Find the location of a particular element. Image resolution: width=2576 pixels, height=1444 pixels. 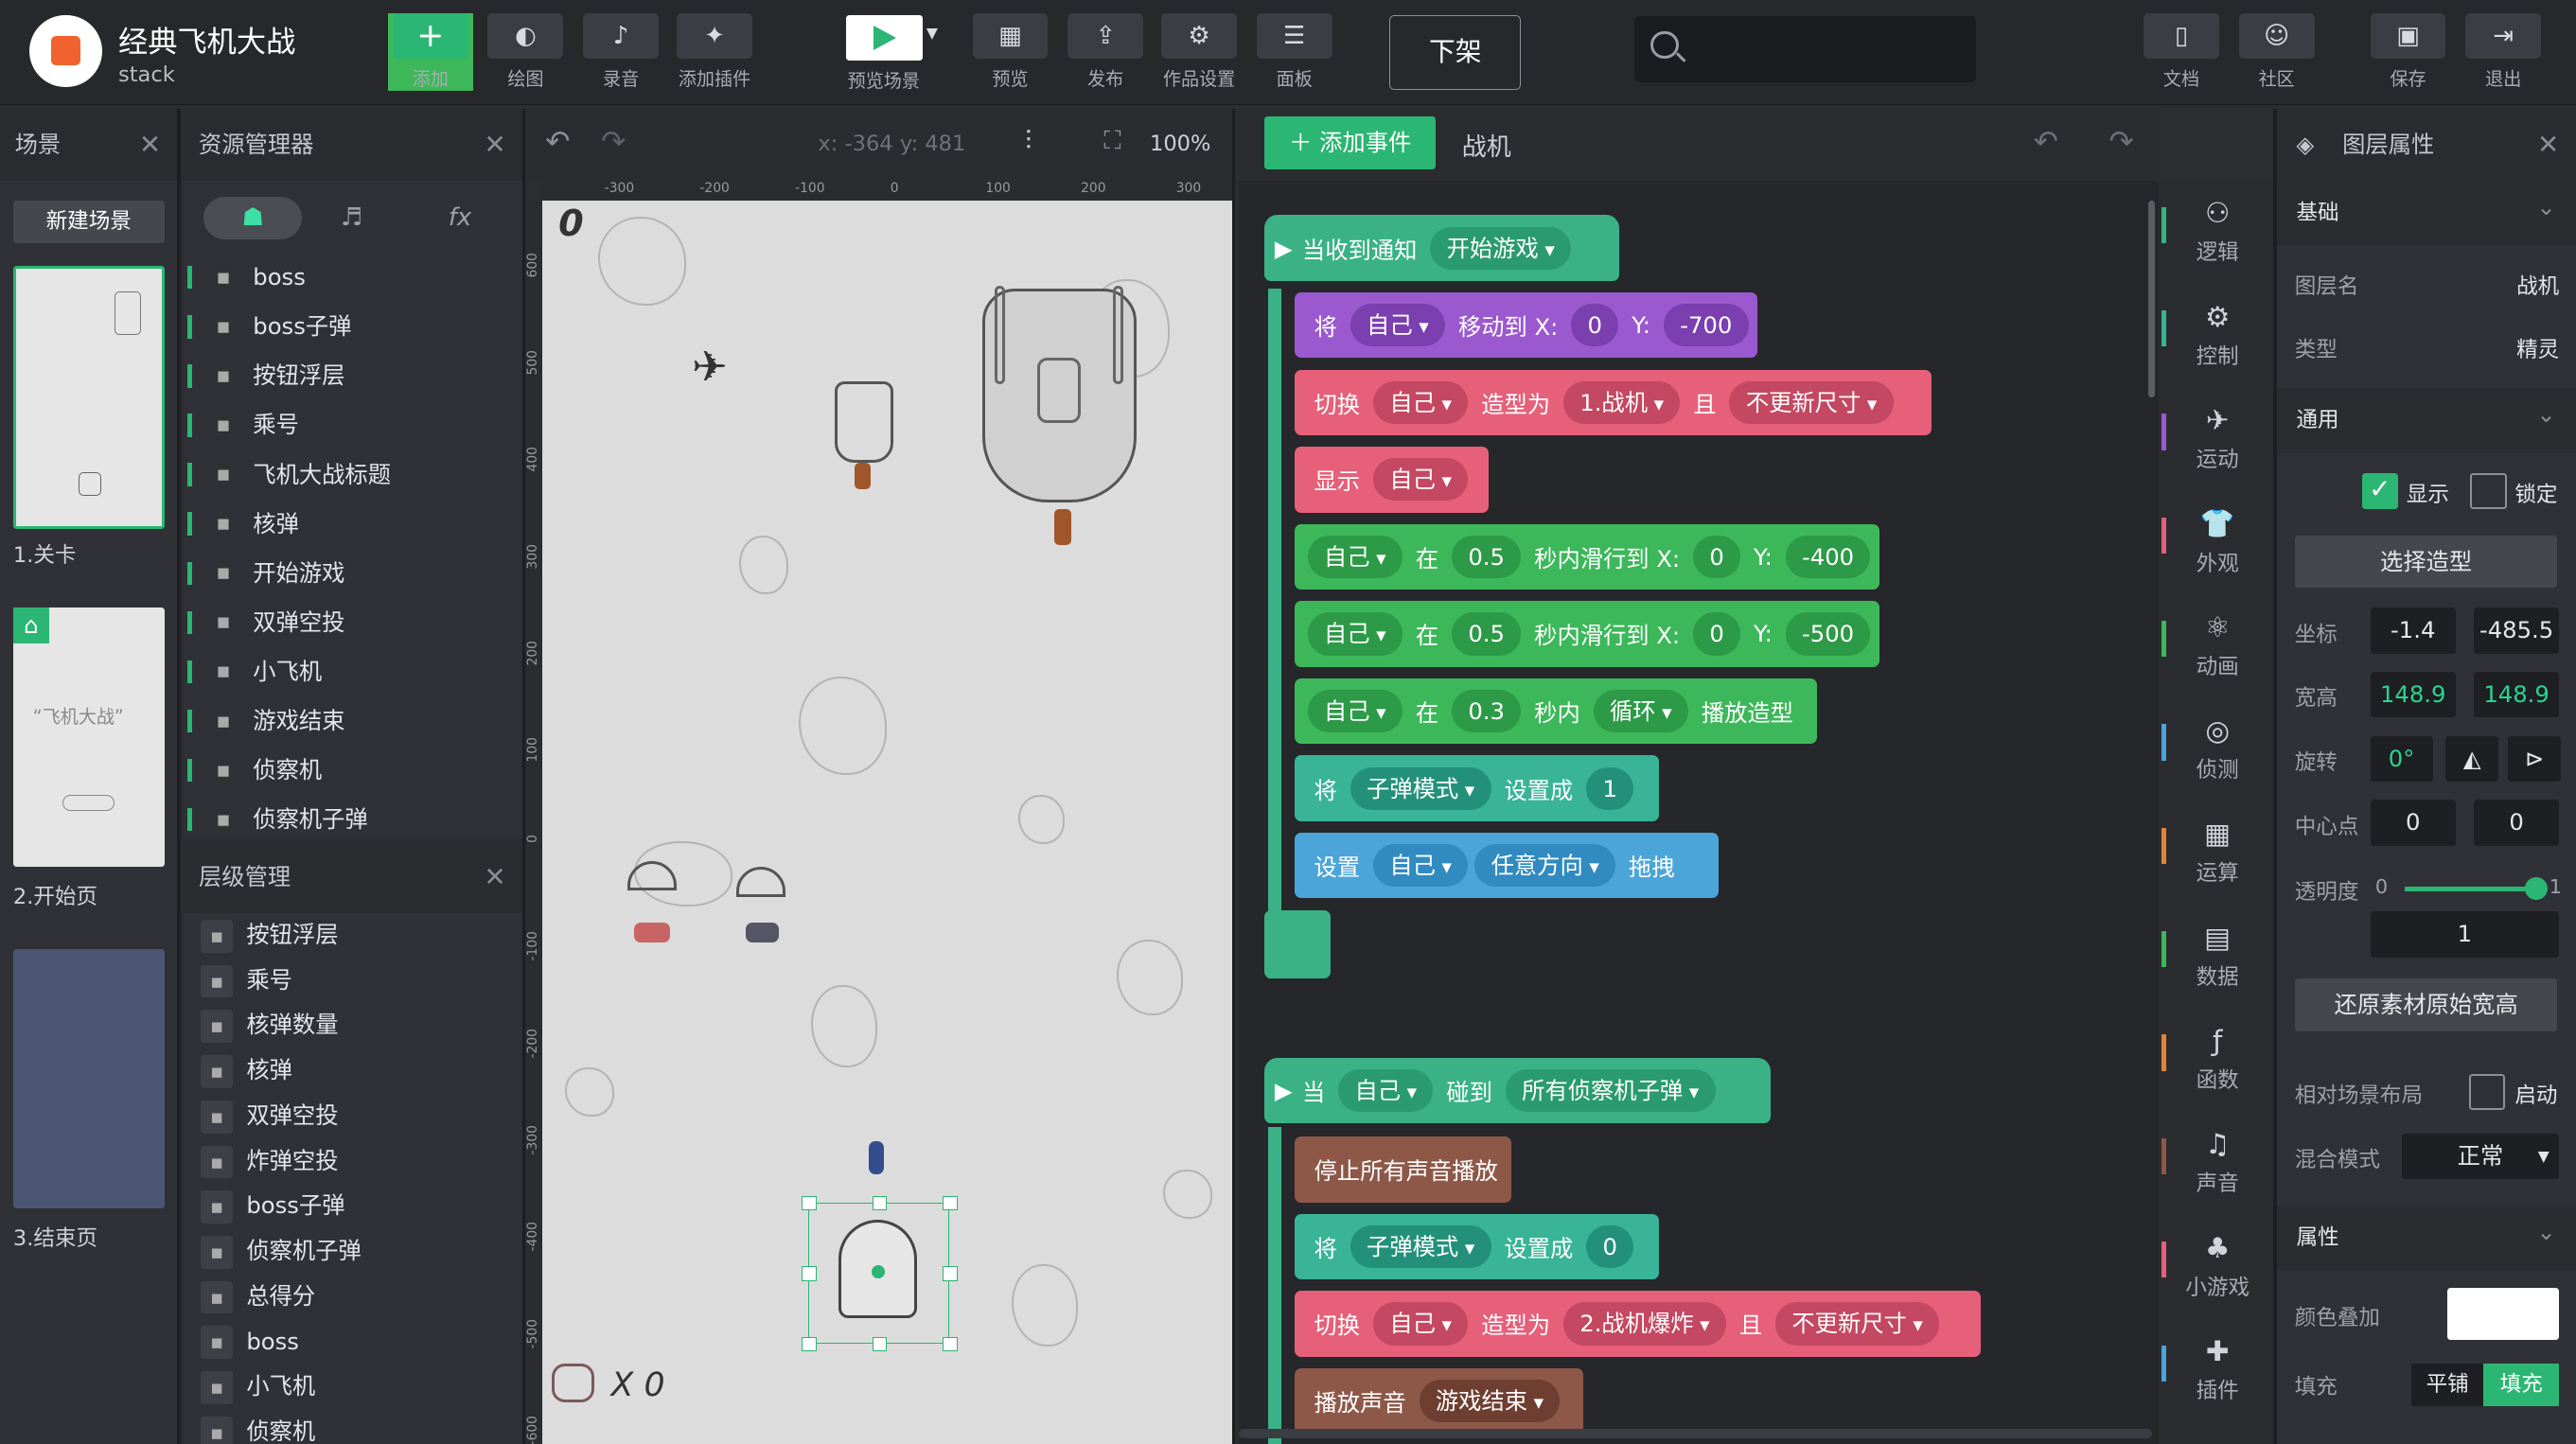

direction-dropdown: 任意方向 is located at coordinates (1545, 866).